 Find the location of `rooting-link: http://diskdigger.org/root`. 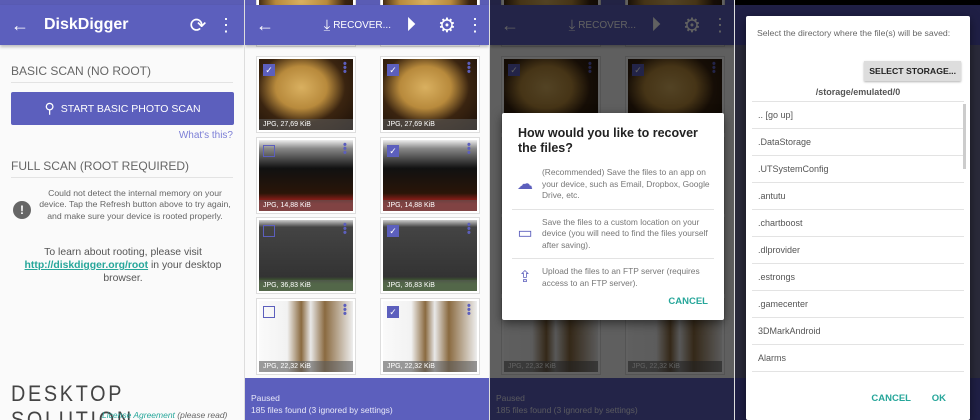

rooting-link: http://diskdigger.org/root is located at coordinates (87, 265).